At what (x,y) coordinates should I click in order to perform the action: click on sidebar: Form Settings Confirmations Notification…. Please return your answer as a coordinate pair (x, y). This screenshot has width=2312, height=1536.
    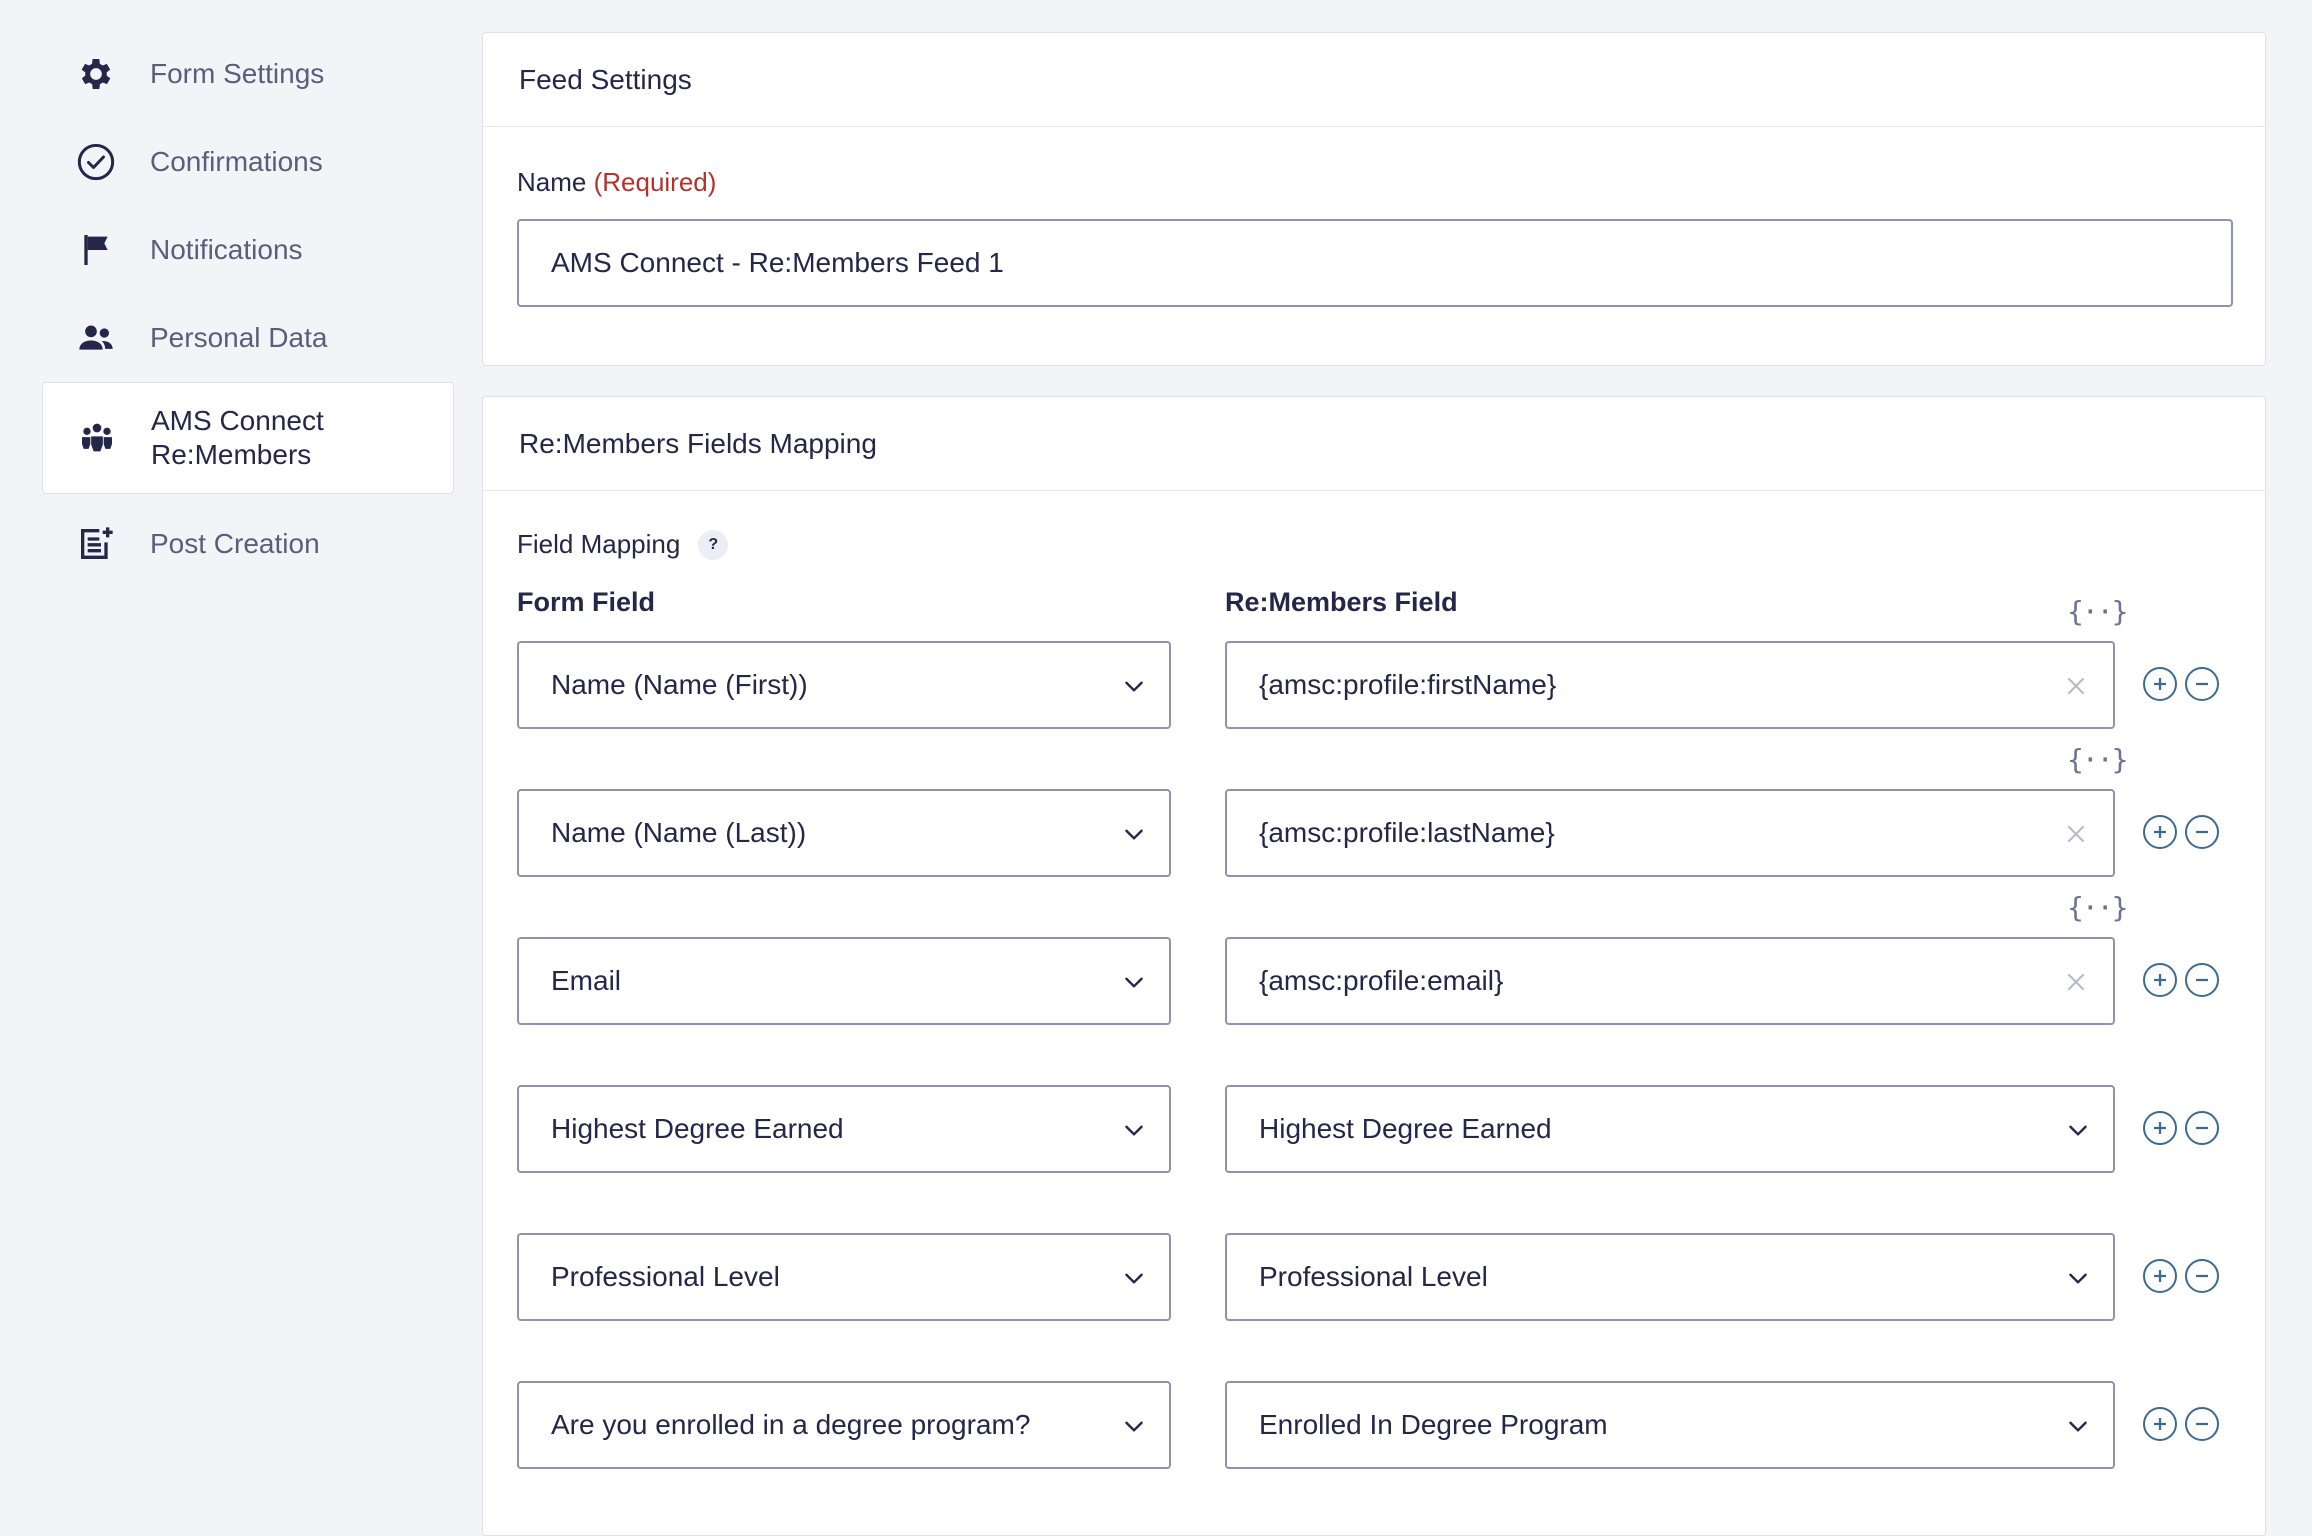
    Looking at the image, I should click on (248, 309).